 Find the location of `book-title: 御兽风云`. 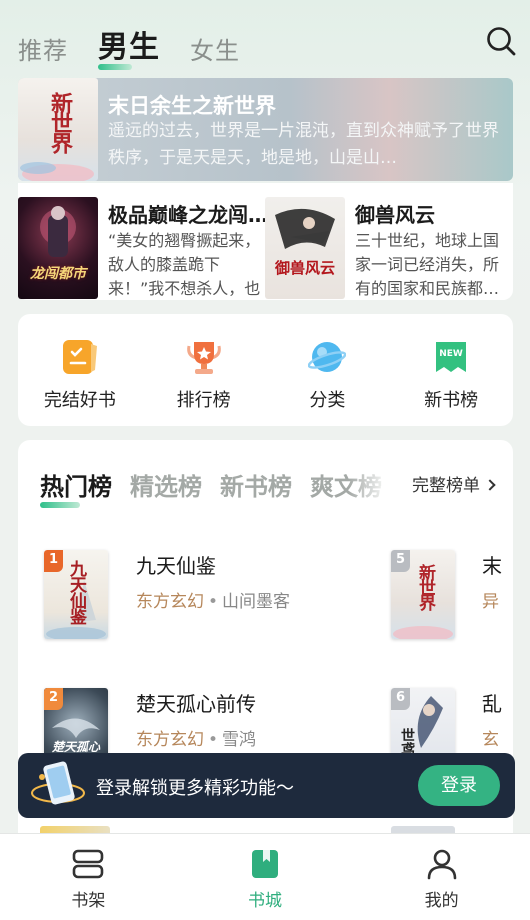

book-title: 御兽风云 is located at coordinates (395, 215).